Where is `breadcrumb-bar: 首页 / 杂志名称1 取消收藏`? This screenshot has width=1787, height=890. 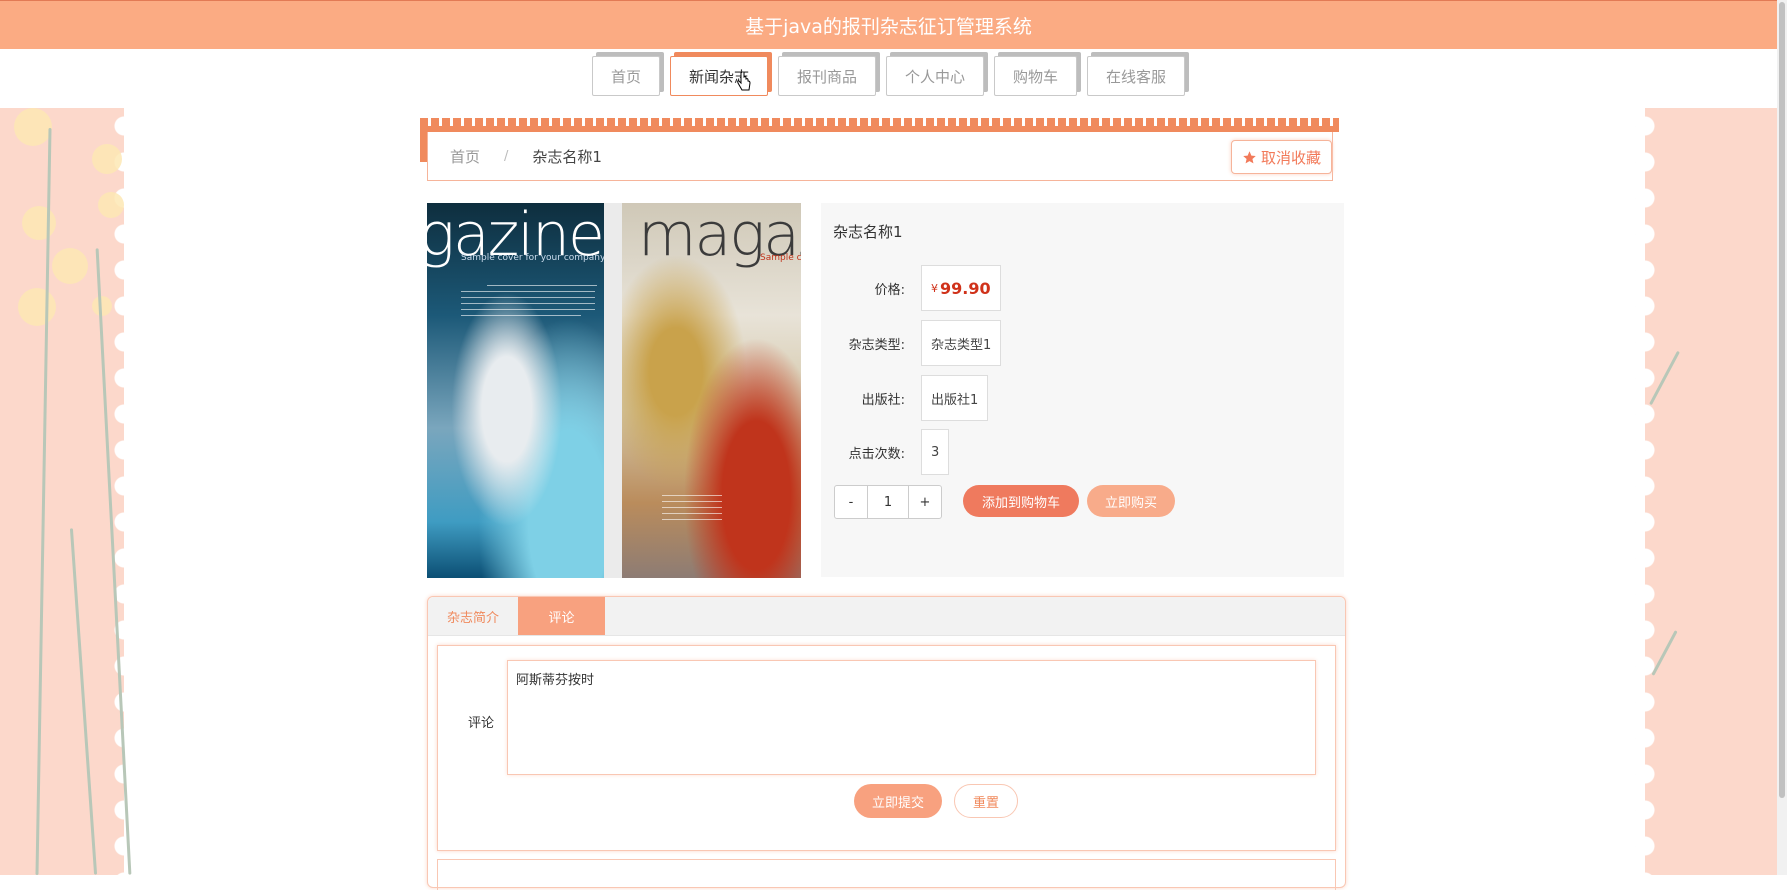
breadcrumb-bar: 首页 / 杂志名称1 取消收藏 is located at coordinates (879, 150).